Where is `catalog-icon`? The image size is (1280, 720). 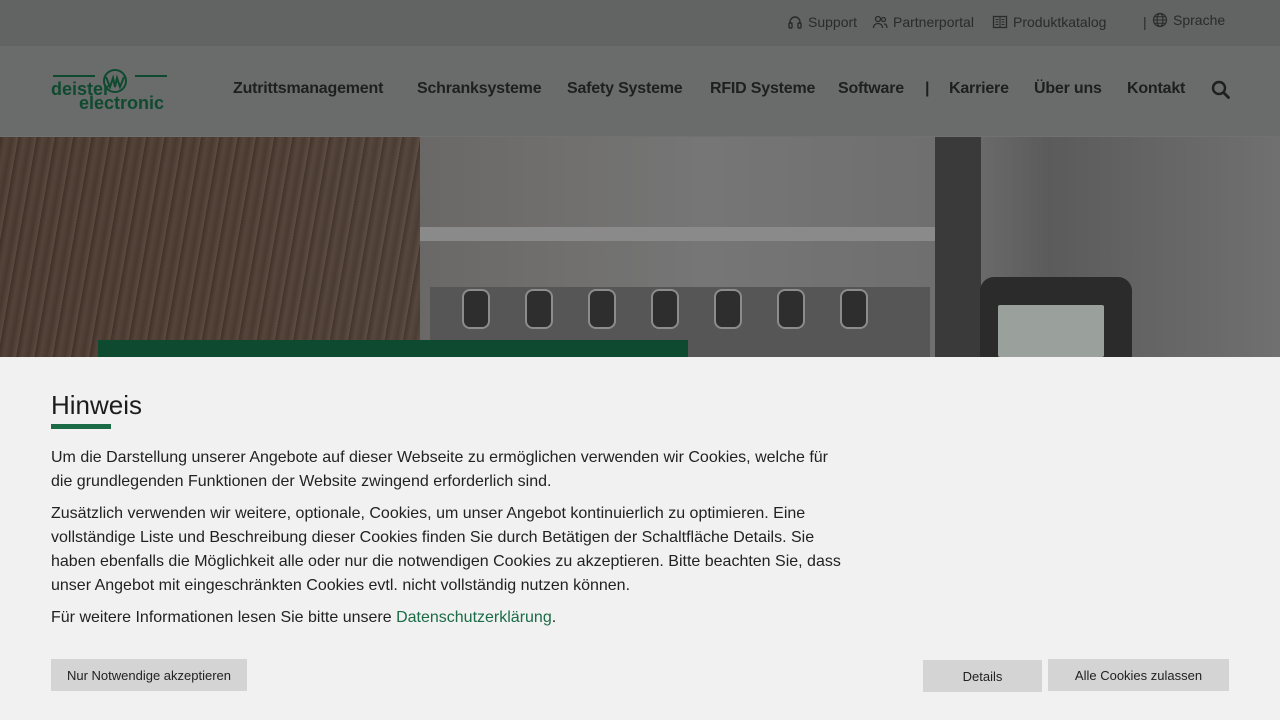 catalog-icon is located at coordinates (1000, 22).